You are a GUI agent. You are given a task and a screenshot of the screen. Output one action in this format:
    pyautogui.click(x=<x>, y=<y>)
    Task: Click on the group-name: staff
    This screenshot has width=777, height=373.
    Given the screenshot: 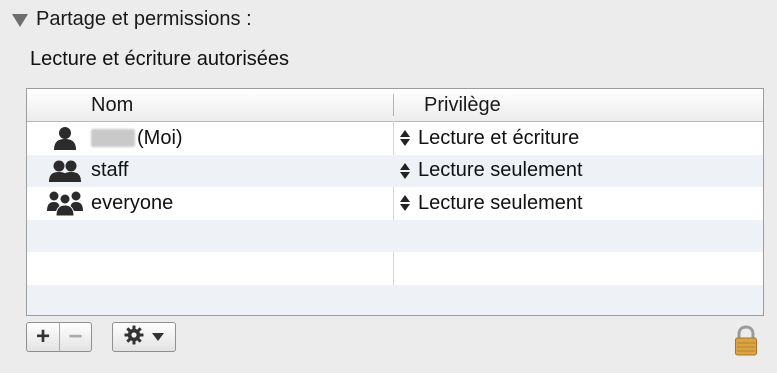 What is the action you would take?
    pyautogui.click(x=110, y=170)
    